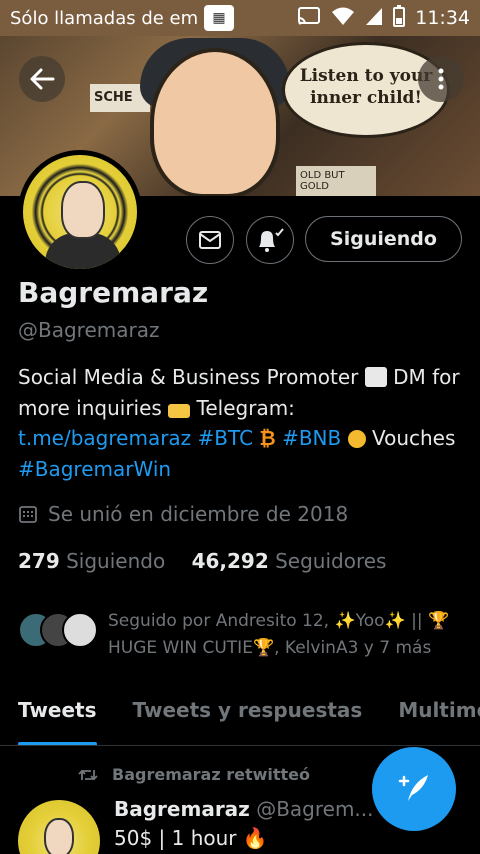  What do you see at coordinates (89, 330) in the screenshot?
I see `profile-handle: @Bagremaraz` at bounding box center [89, 330].